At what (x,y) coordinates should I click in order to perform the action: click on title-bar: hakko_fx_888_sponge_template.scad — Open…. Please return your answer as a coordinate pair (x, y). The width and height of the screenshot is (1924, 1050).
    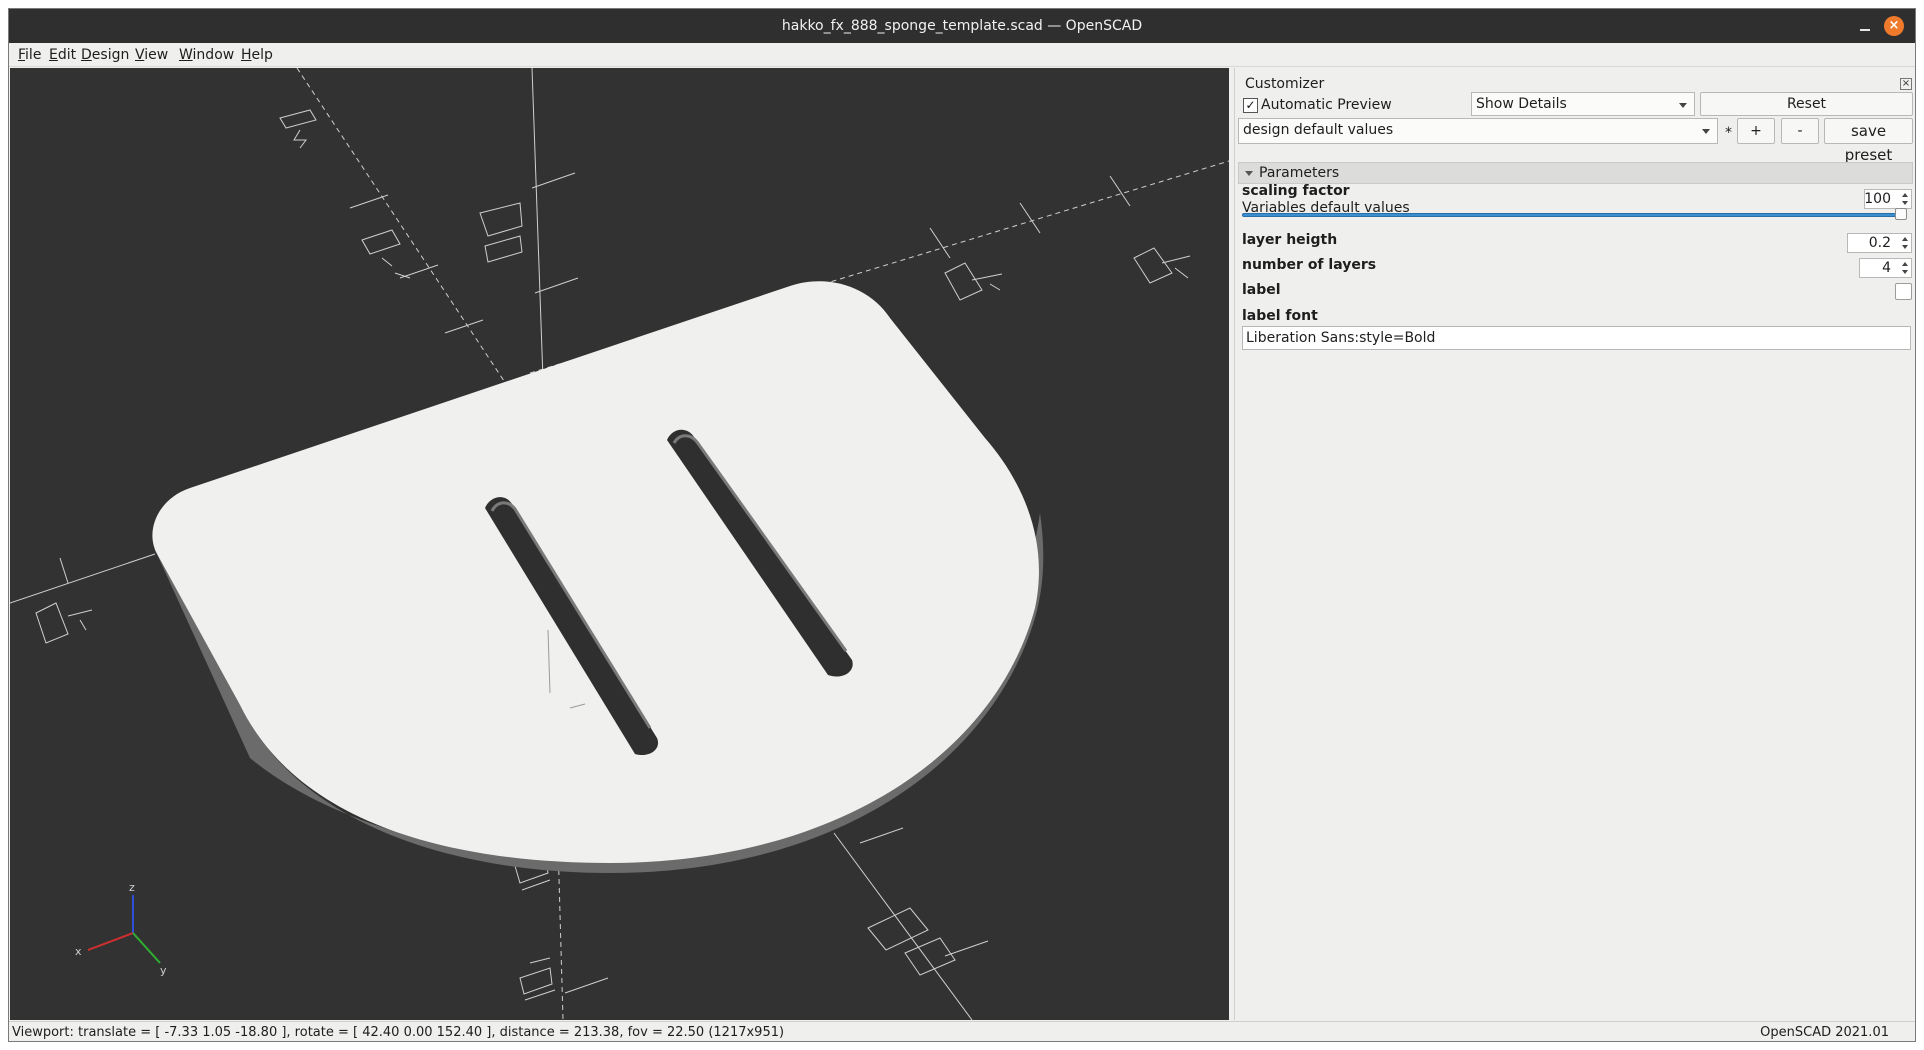
    Looking at the image, I should click on (962, 26).